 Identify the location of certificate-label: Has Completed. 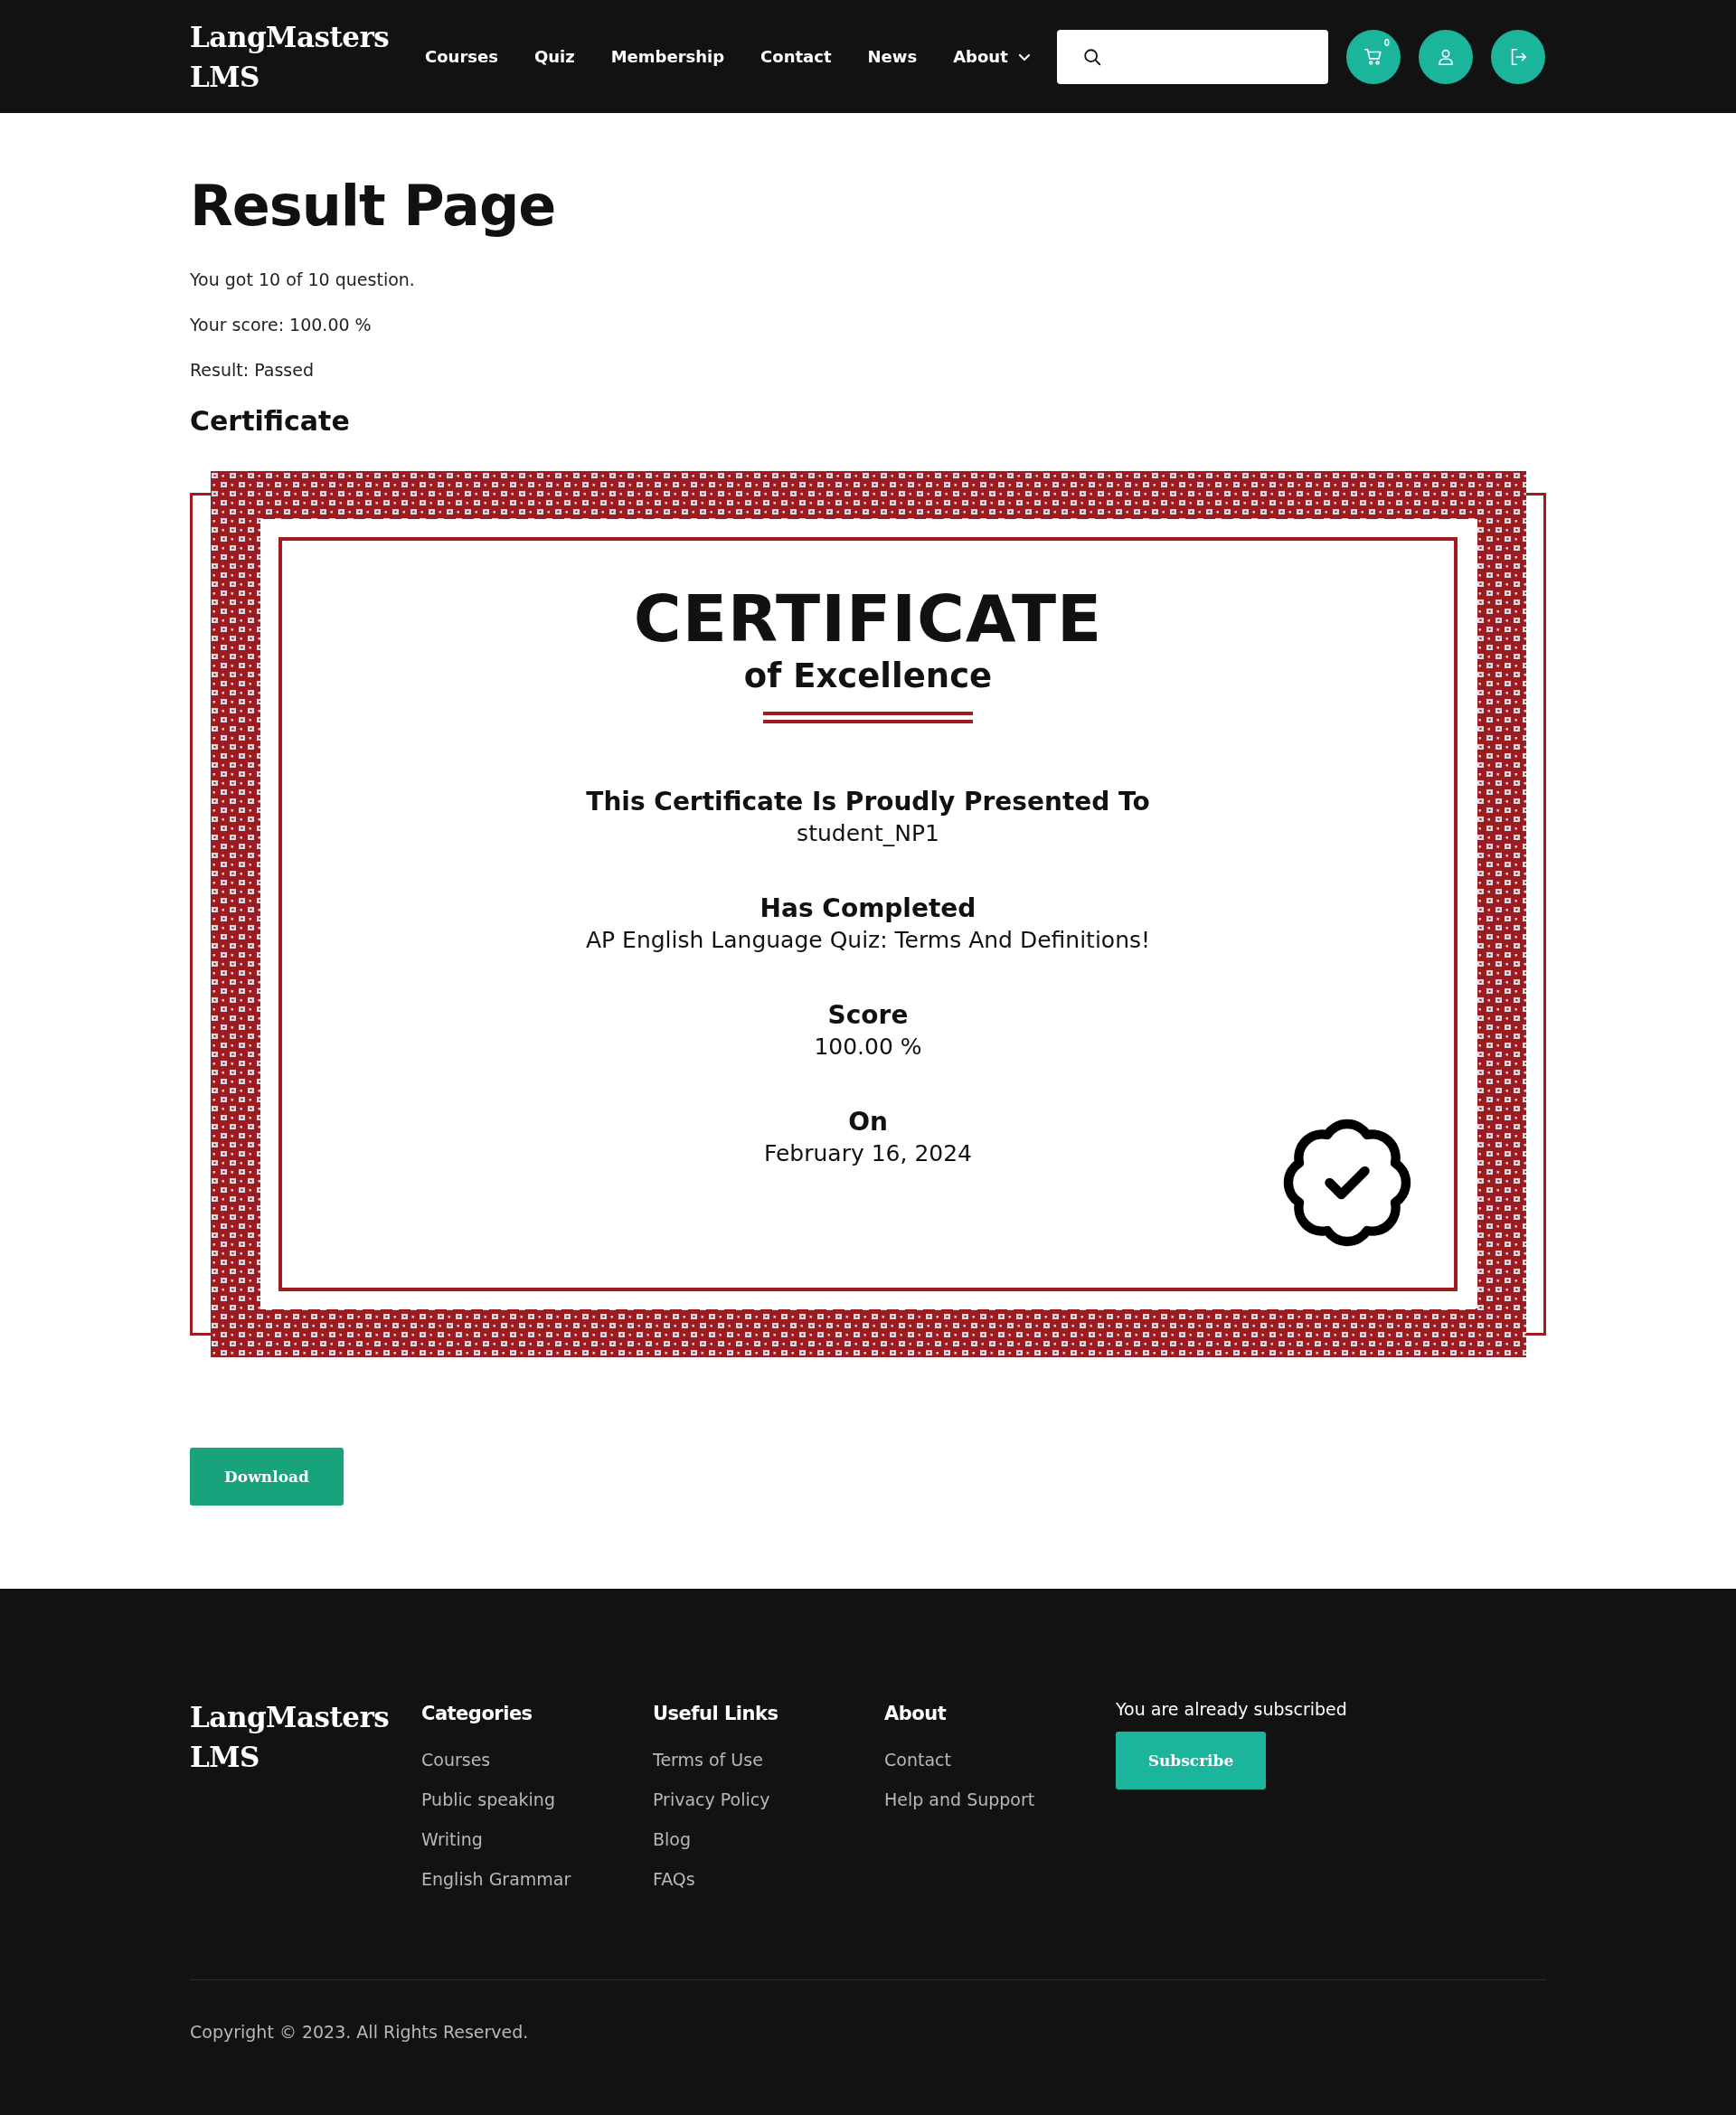
(868, 908).